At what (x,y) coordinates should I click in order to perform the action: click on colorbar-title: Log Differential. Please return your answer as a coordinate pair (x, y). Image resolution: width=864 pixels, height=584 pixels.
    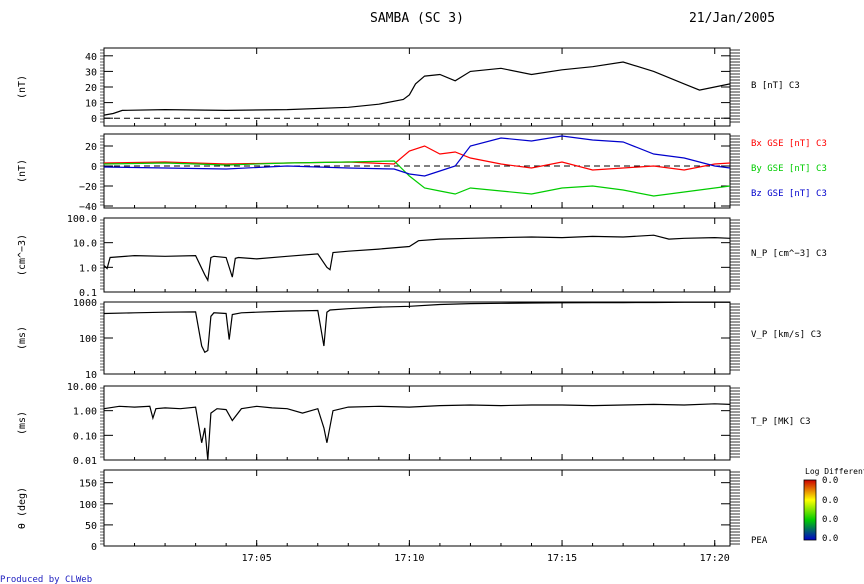
    Looking at the image, I should click on (834, 471).